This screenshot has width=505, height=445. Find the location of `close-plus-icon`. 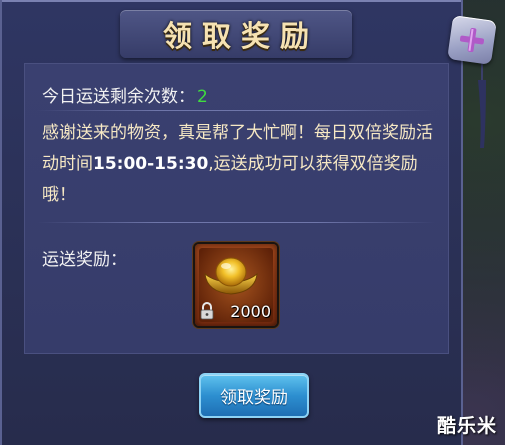

close-plus-icon is located at coordinates (472, 40).